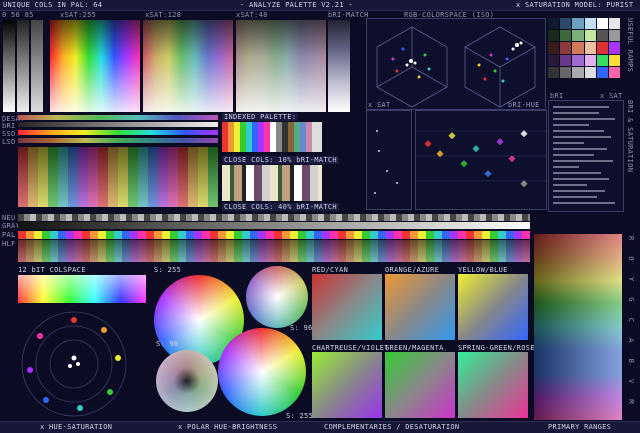 Image resolution: width=640 pixels, height=433 pixels. I want to click on rgb-cube-views, so click(456, 67).